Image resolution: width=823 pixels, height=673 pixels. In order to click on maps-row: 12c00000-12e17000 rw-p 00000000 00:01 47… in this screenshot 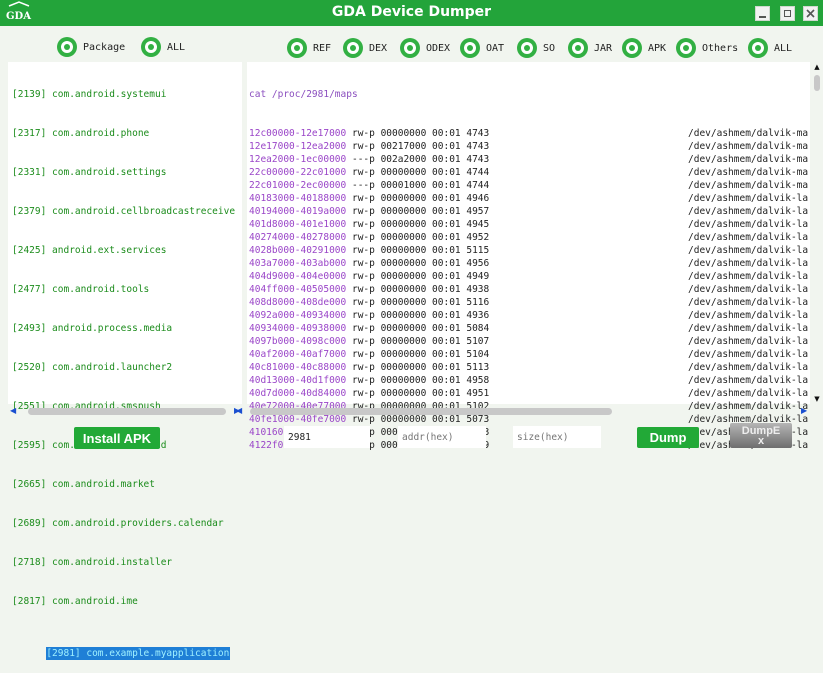, I will do `click(529, 133)`.